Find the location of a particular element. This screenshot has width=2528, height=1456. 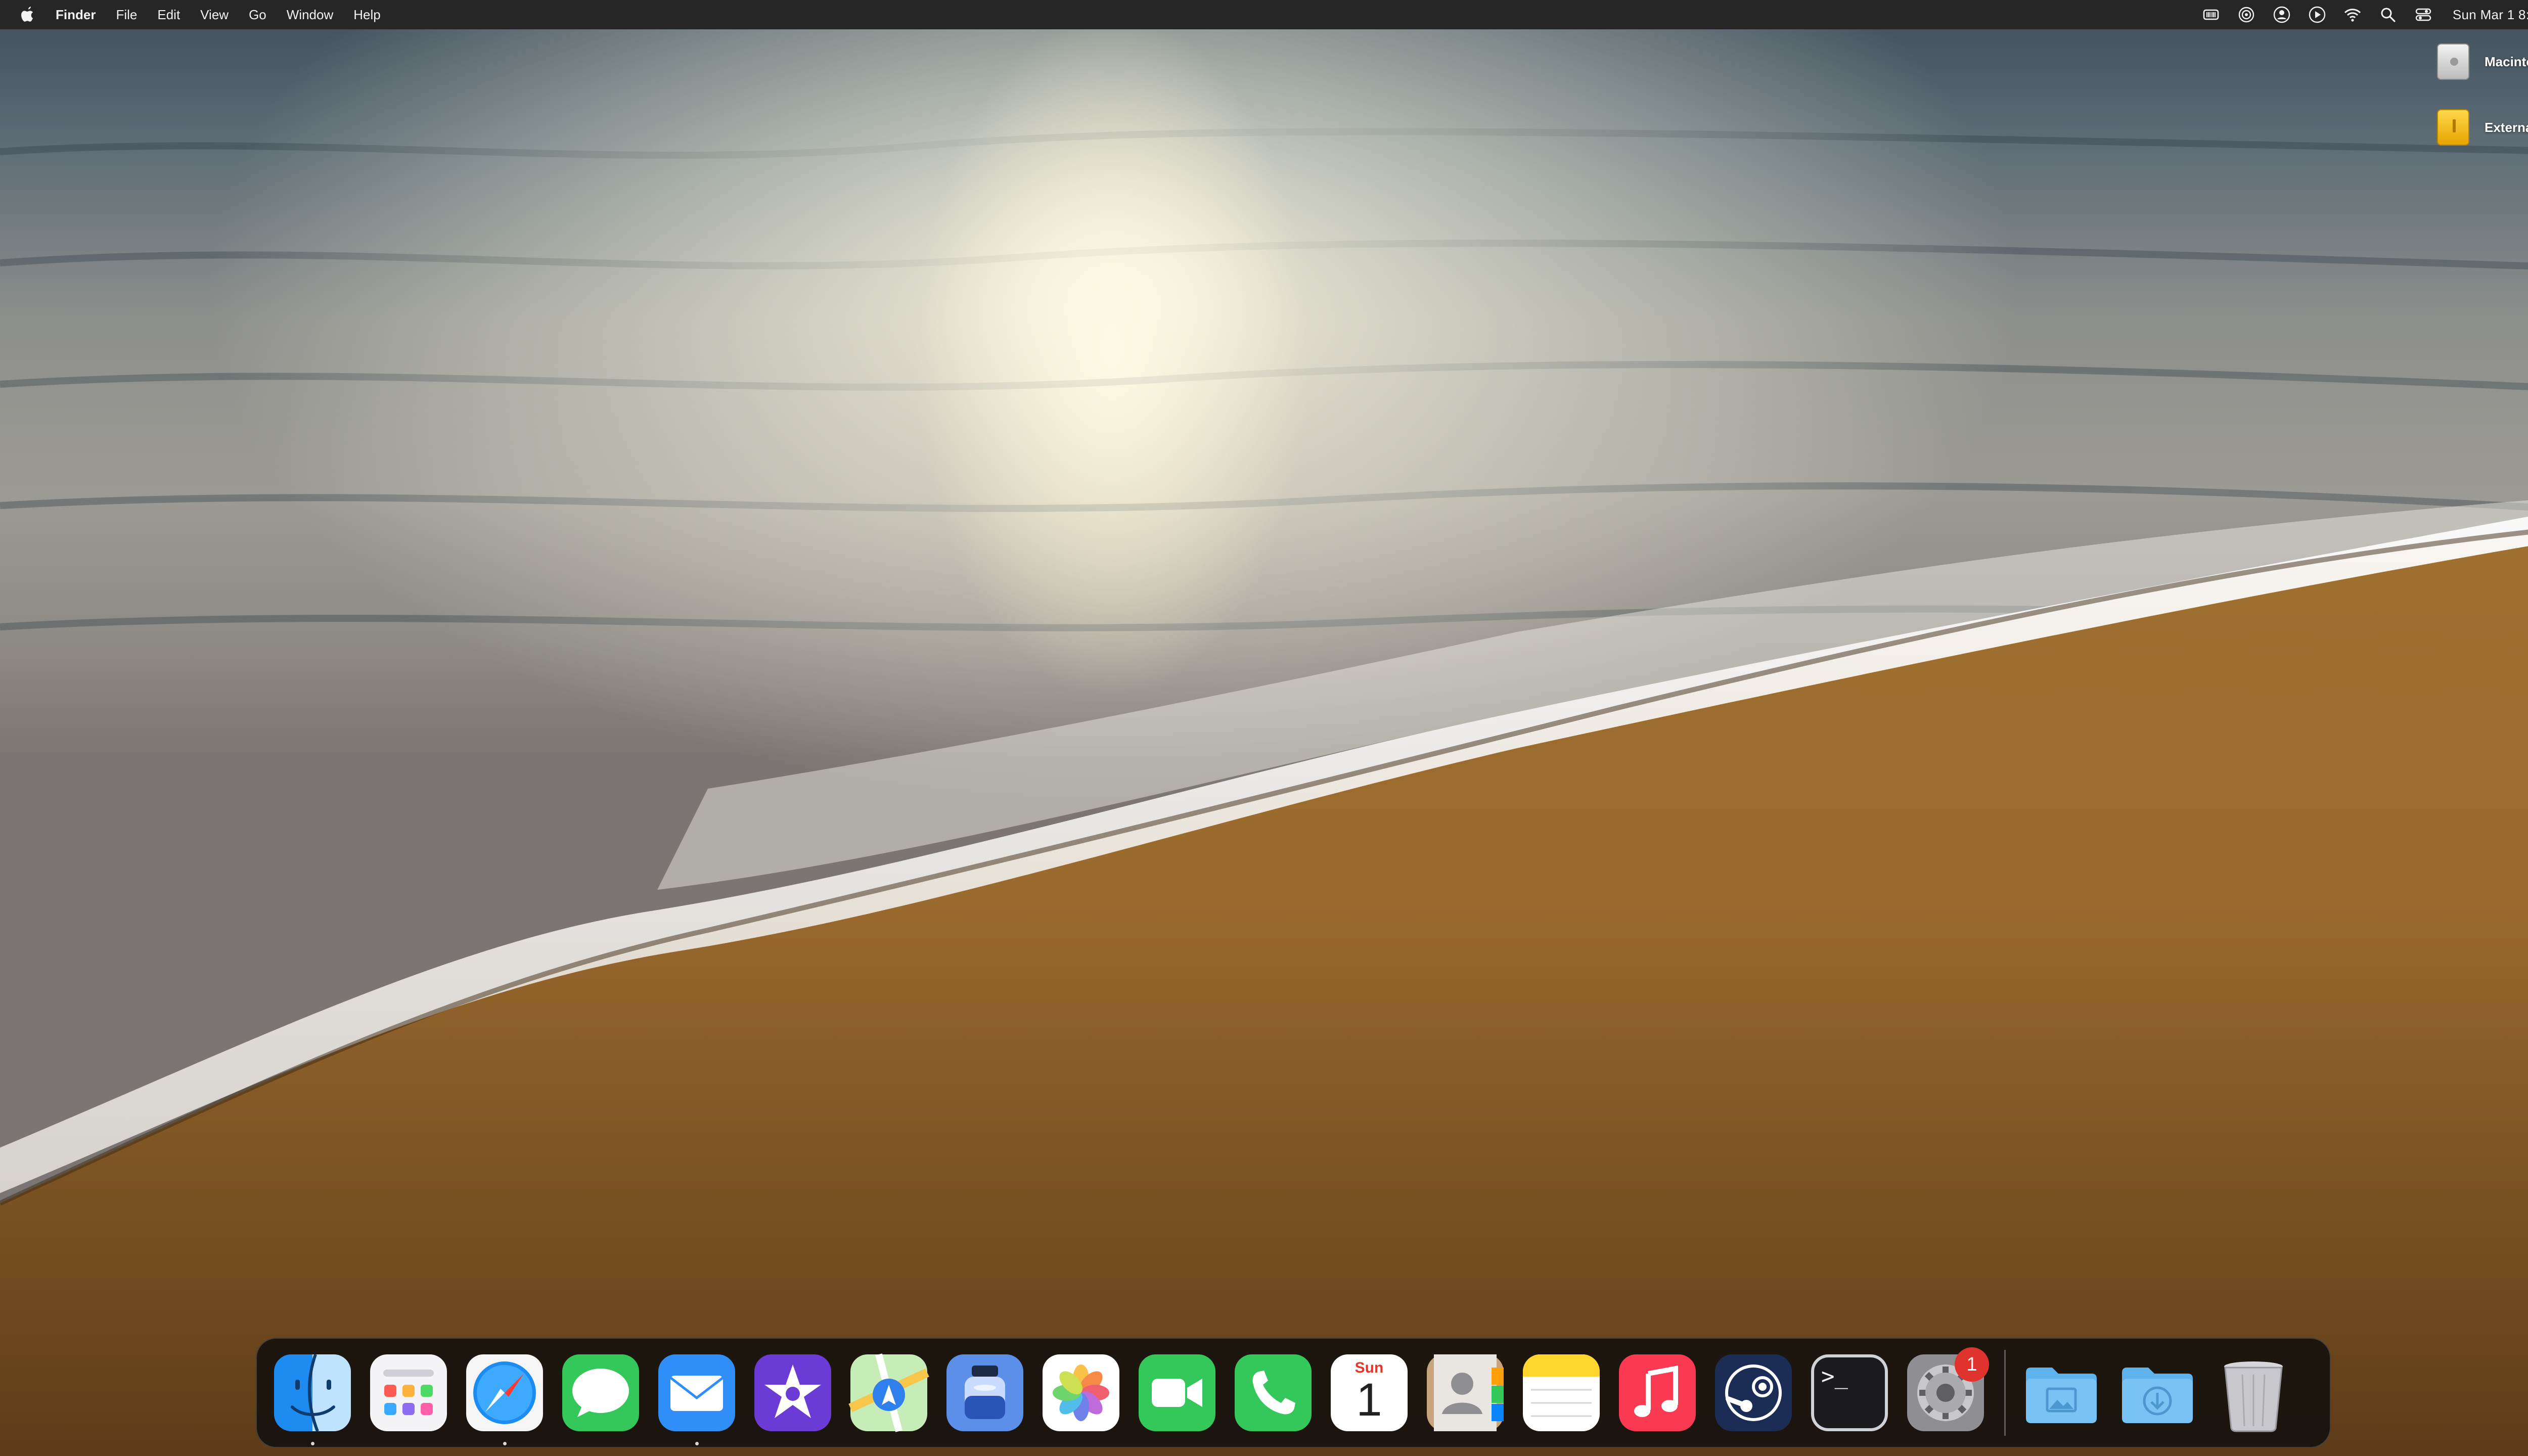

apple-logo-icon is located at coordinates (28, 14).